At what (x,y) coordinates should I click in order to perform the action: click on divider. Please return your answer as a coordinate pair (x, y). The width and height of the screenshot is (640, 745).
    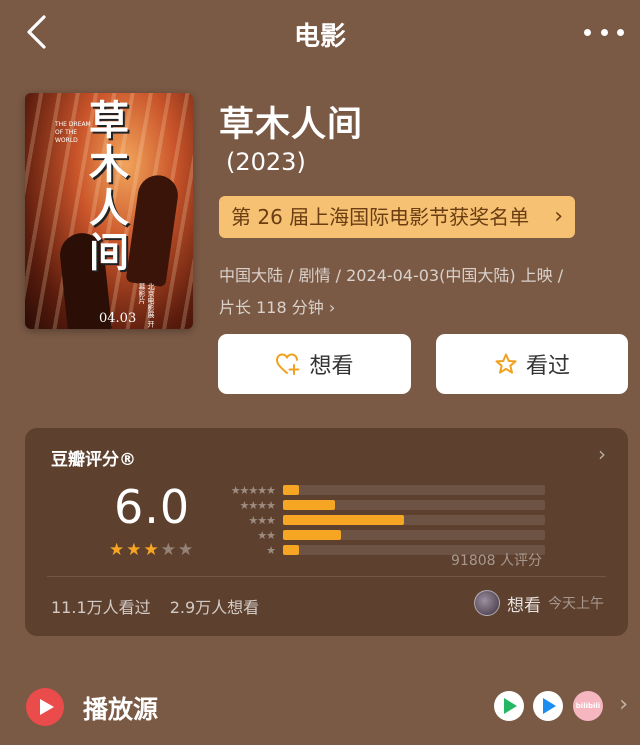
    Looking at the image, I should click on (326, 576).